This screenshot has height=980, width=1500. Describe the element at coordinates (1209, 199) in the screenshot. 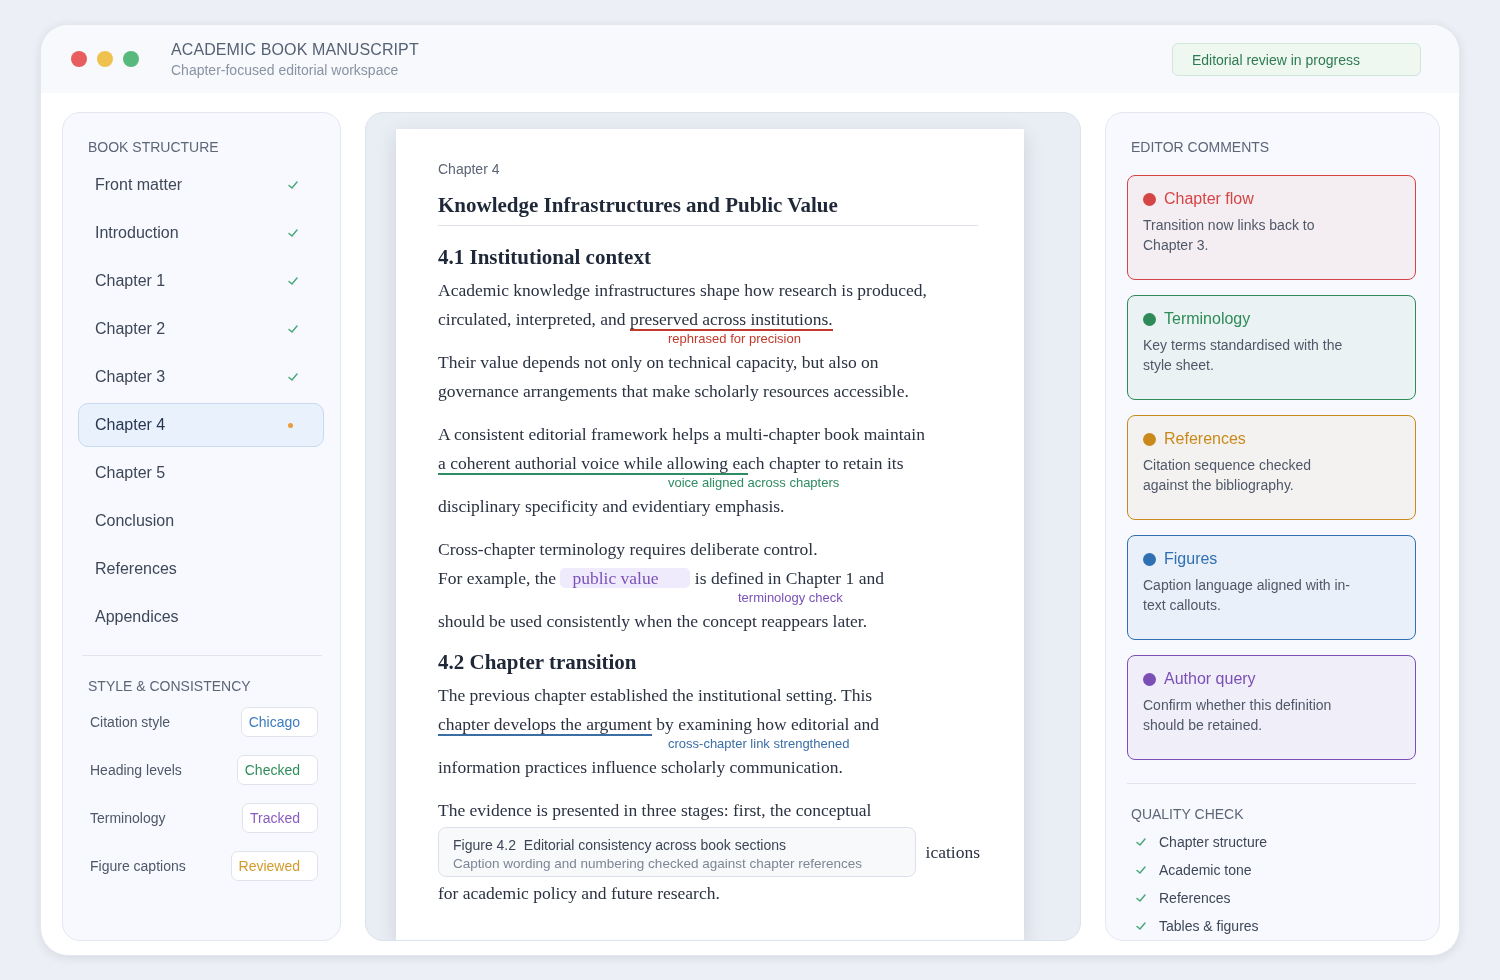

I see `comment-title: Chapter flow` at that location.